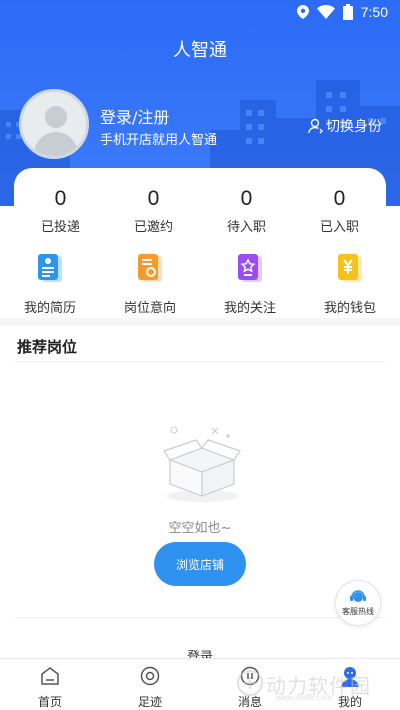 The image size is (400, 710). Describe the element at coordinates (349, 308) in the screenshot. I see `tool-label: 我的钱包` at that location.